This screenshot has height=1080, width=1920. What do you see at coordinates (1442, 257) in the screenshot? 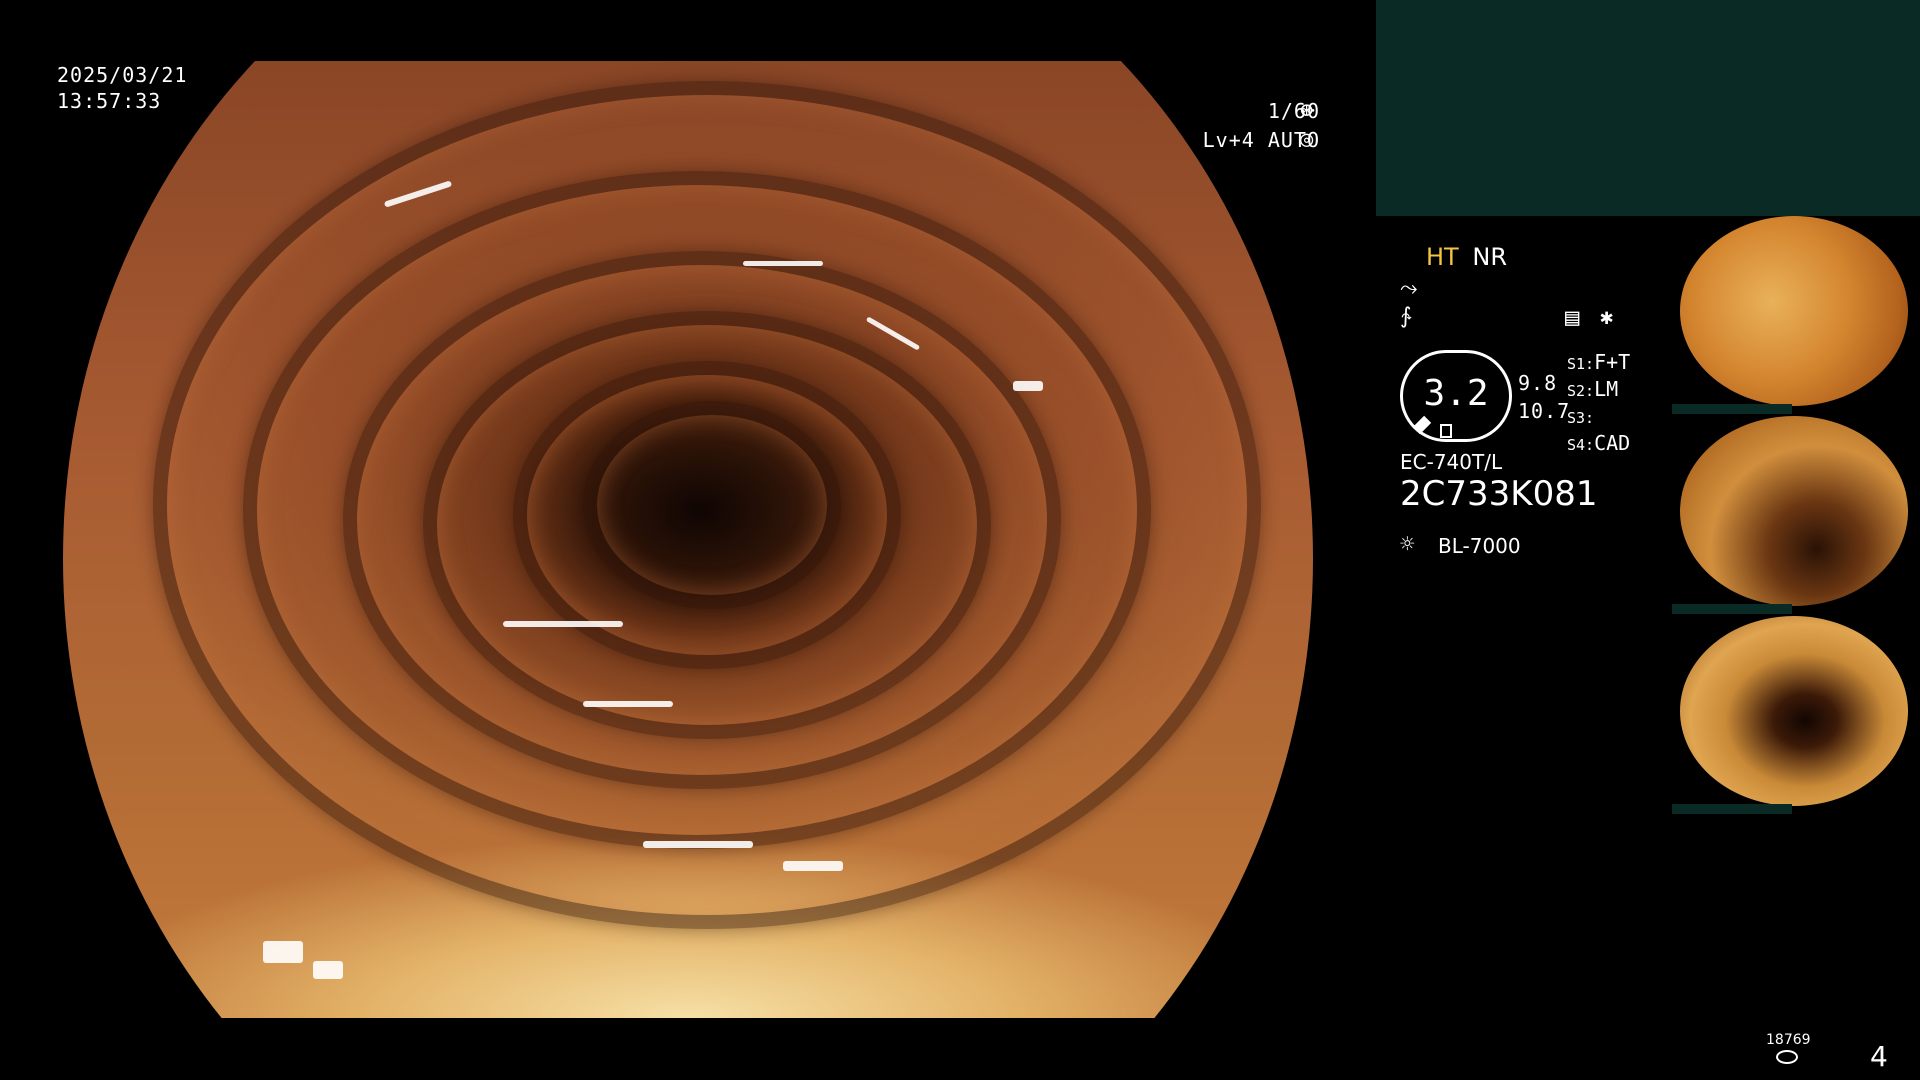
I see `ht-mode-label: HT` at bounding box center [1442, 257].